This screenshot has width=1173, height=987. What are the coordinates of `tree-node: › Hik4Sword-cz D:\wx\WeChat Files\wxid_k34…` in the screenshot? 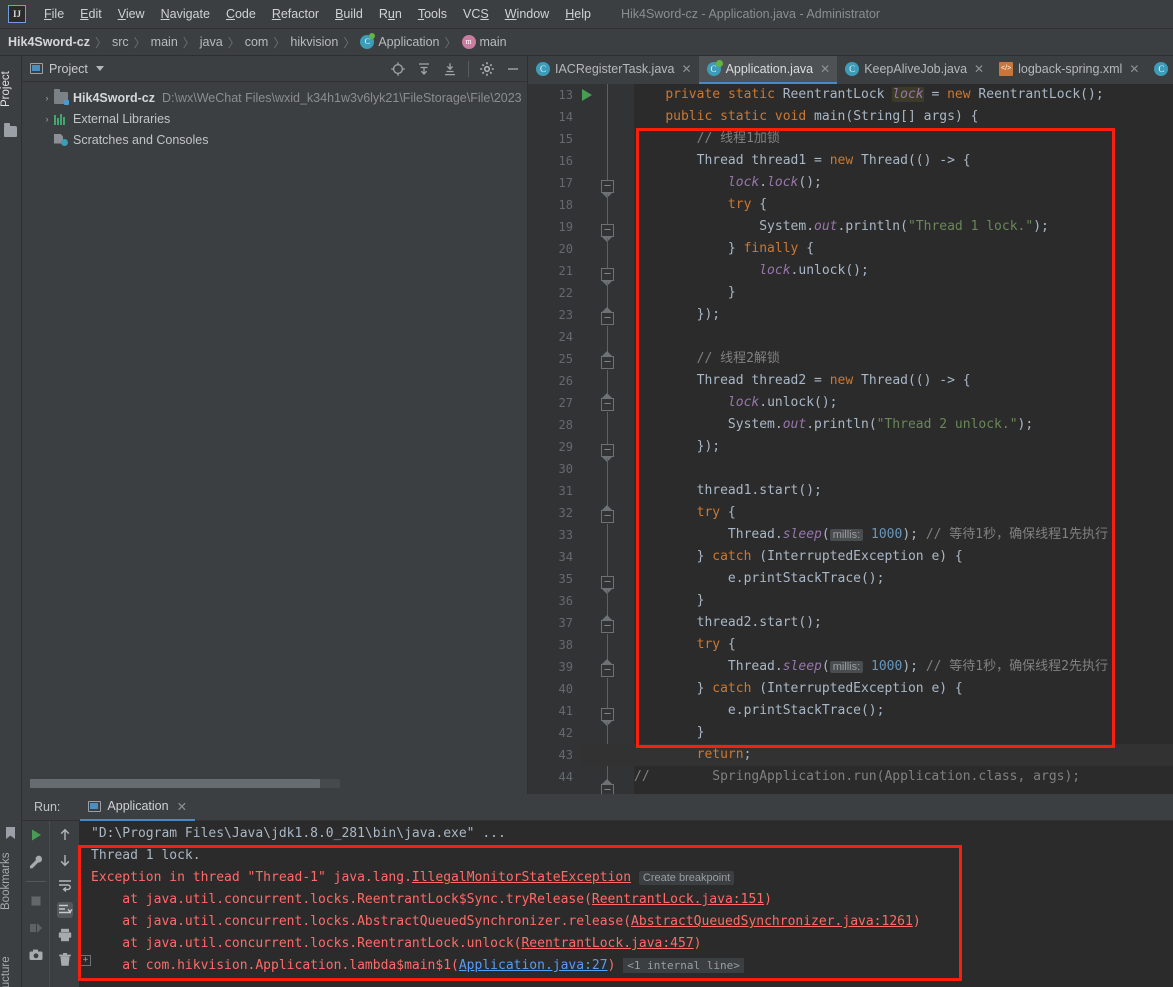 It's located at (274, 97).